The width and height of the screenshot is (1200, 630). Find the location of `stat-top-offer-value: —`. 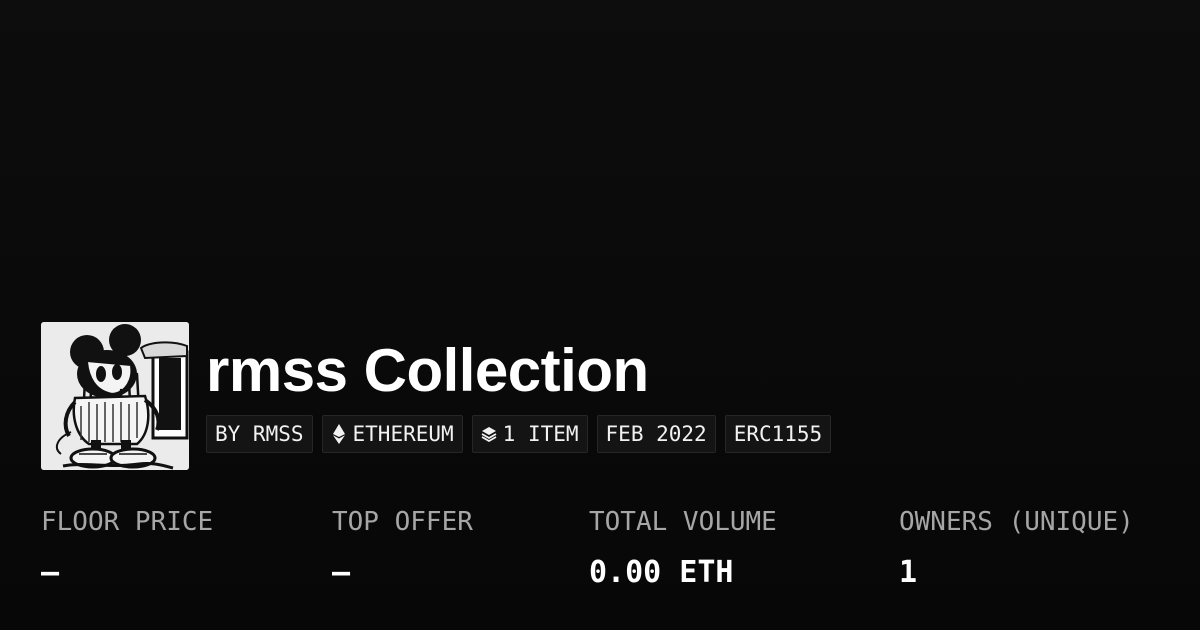

stat-top-offer-value: — is located at coordinates (341, 572).